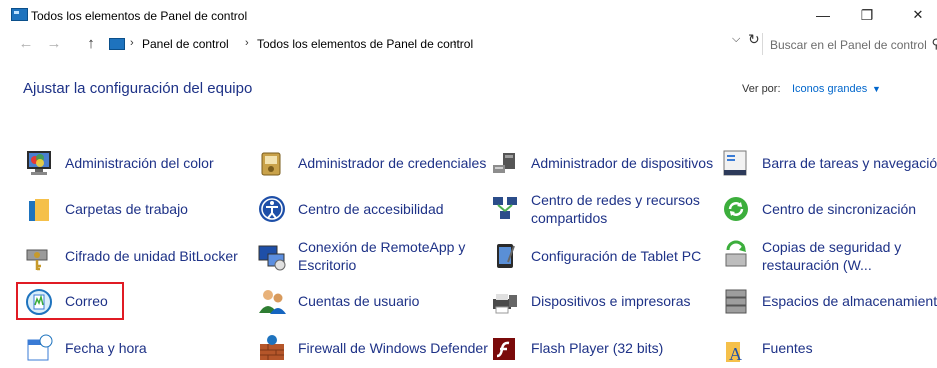 The image size is (937, 368). I want to click on item-label: Centro de sincronización, so click(839, 209).